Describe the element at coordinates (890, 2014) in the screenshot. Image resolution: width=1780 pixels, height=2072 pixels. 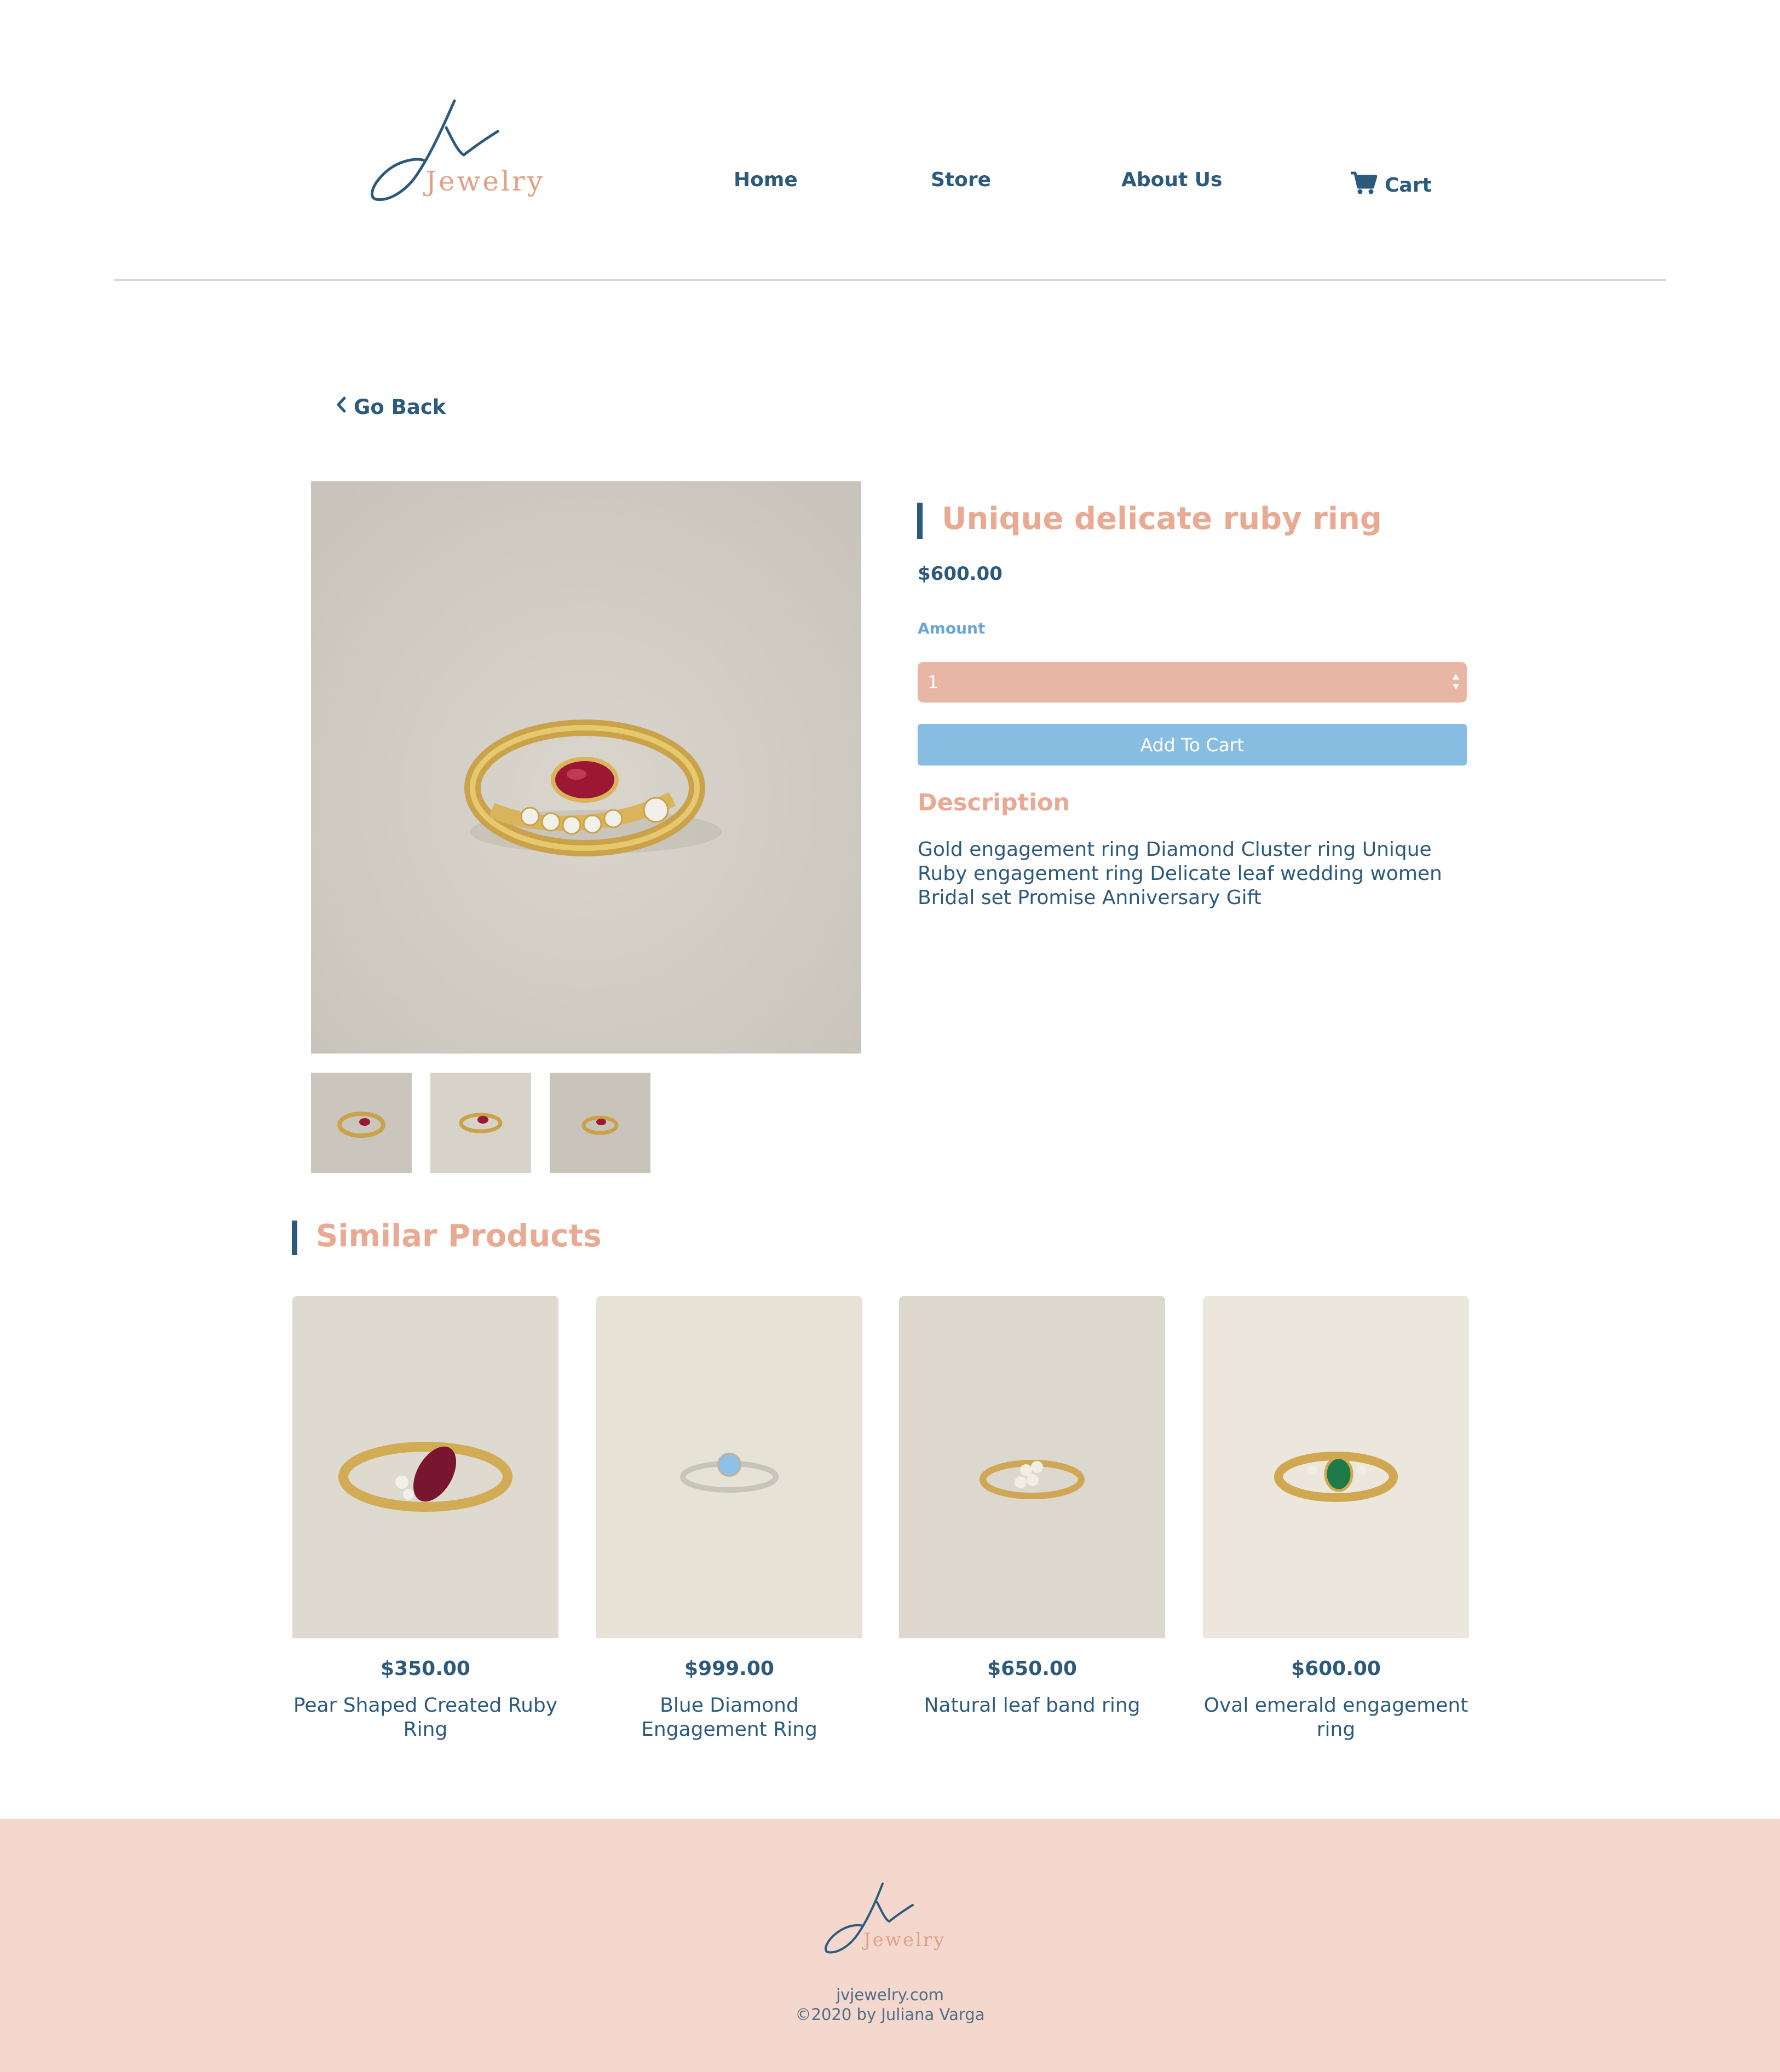
I see `footer-copyright: ©2020 by Juliana Varga` at that location.